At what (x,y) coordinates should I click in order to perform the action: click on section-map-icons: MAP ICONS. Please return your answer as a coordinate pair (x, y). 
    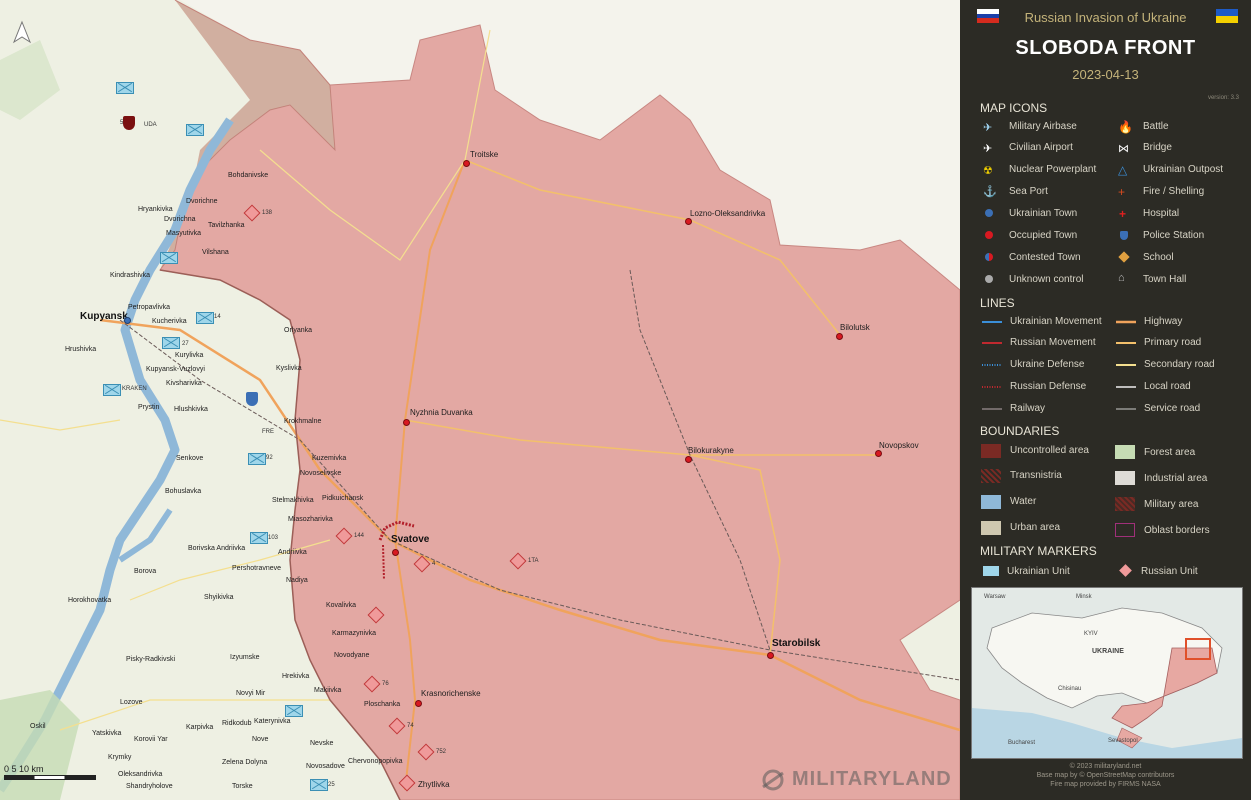
    Looking at the image, I should click on (1014, 108).